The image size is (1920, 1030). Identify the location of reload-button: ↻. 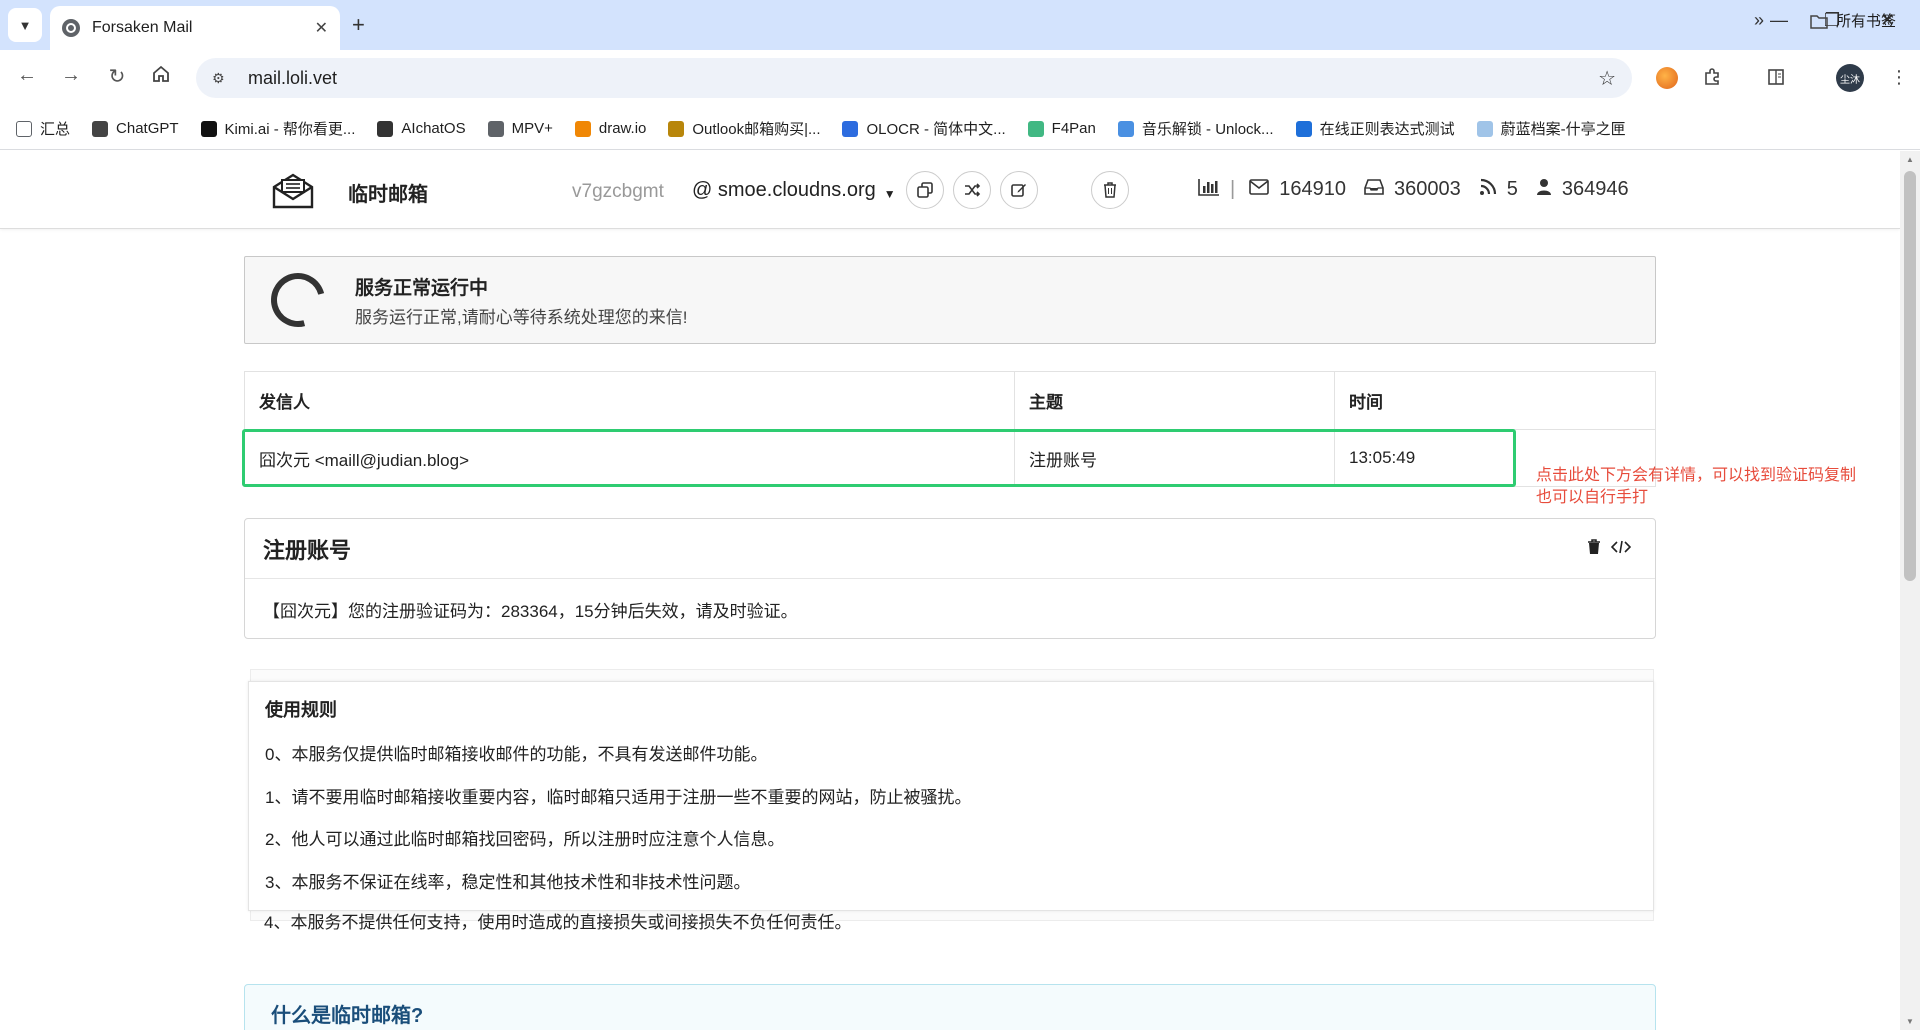
(117, 76).